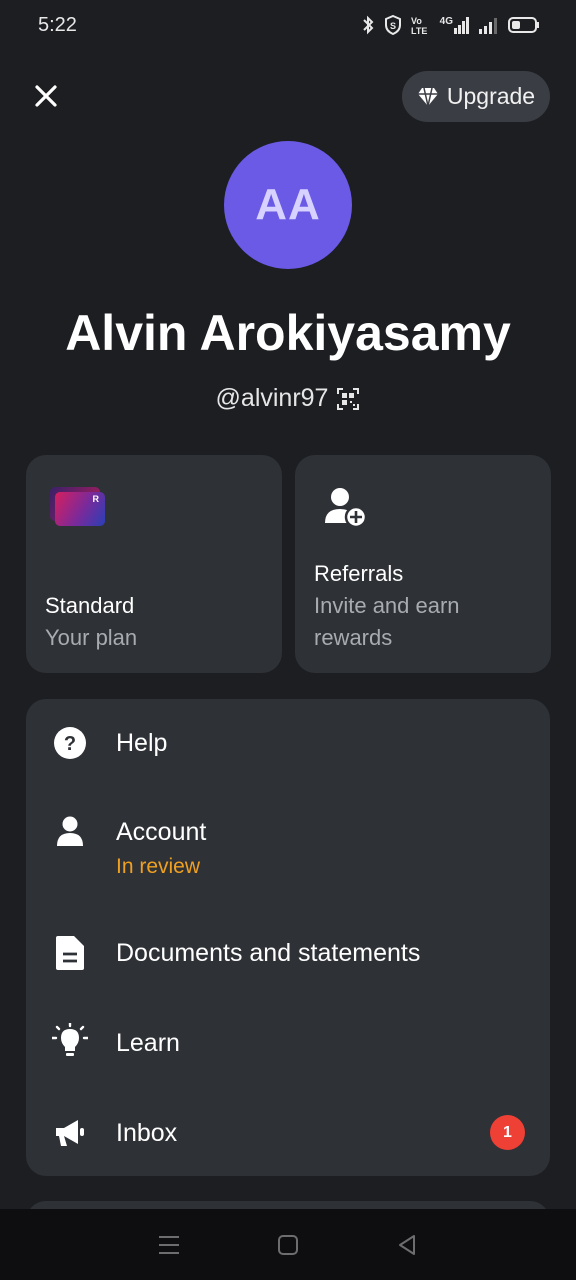 Image resolution: width=576 pixels, height=1280 pixels. Describe the element at coordinates (288, 844) in the screenshot. I see `menu-item-account: Account In review` at that location.